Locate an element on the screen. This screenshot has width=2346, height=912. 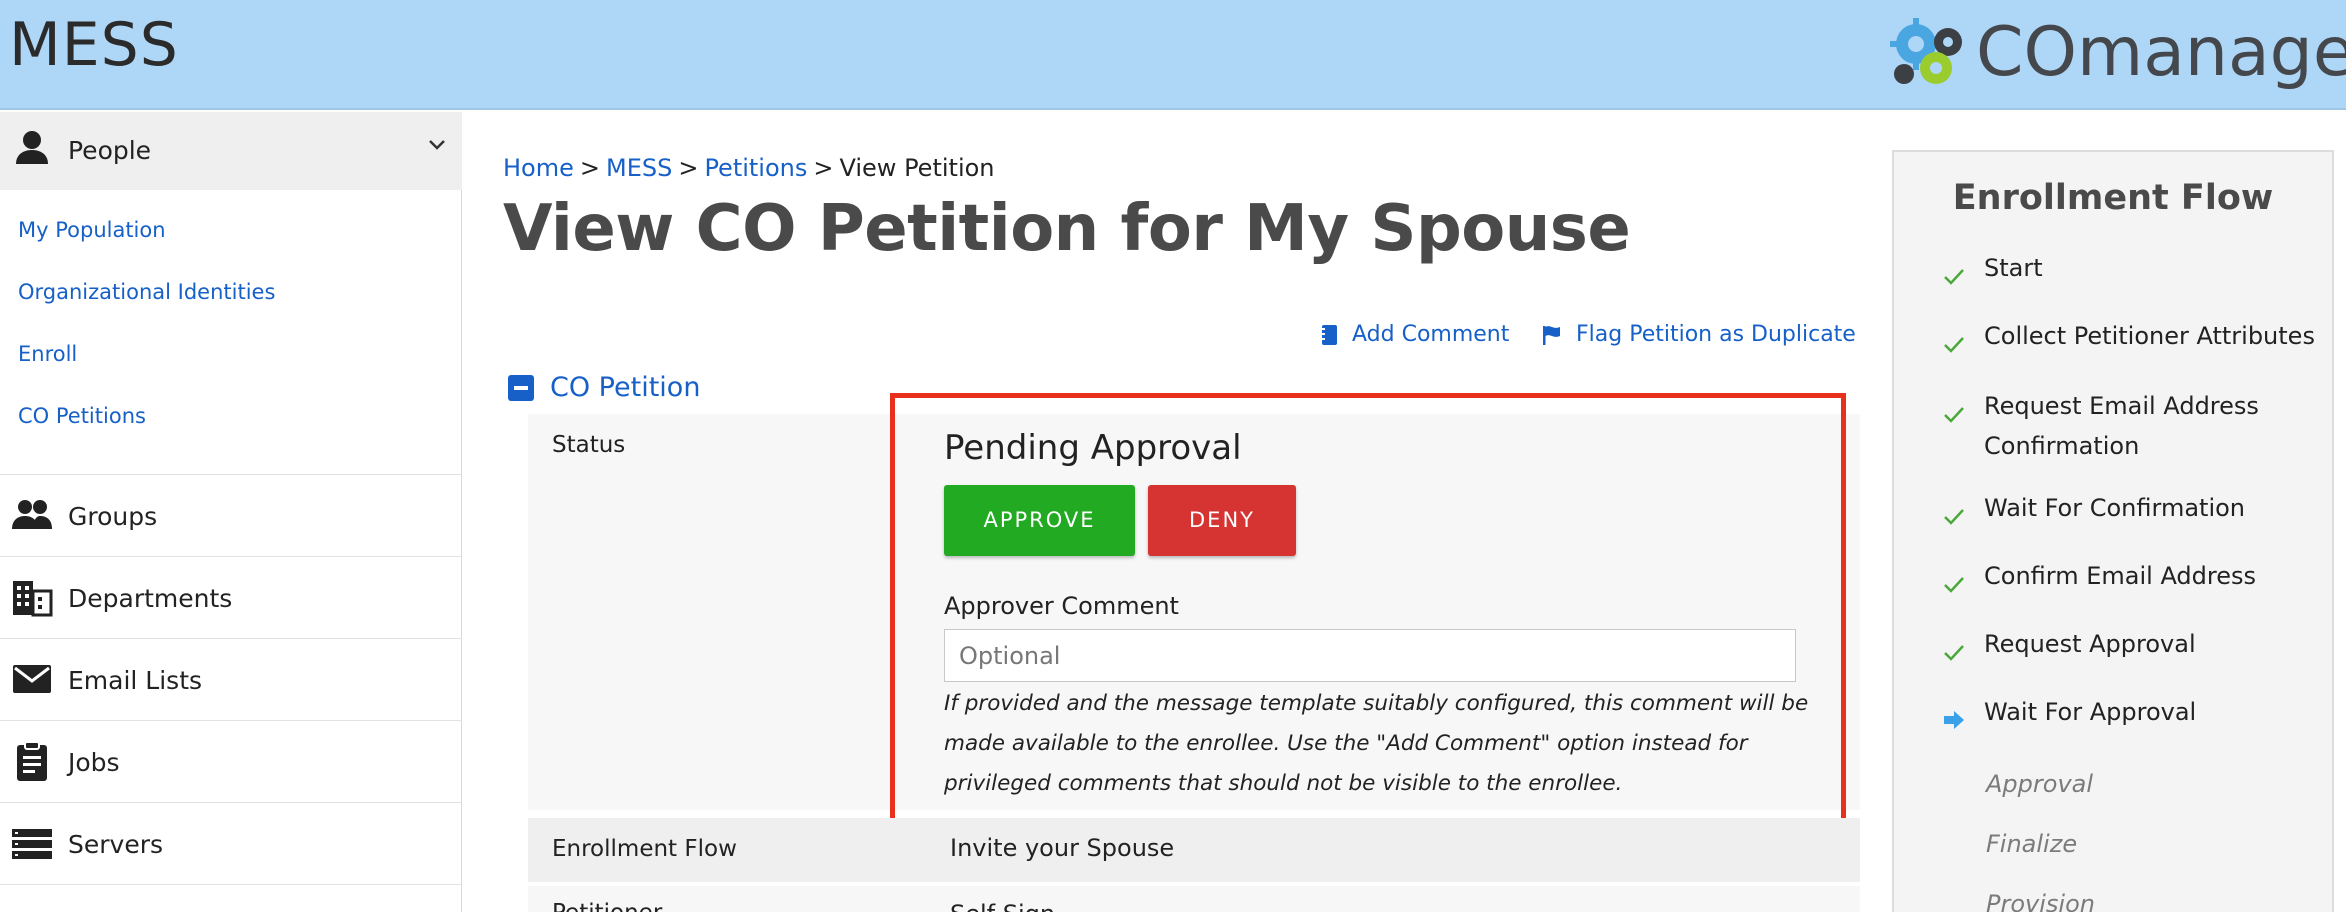
enrollment-flow-title: Enrollment Flow is located at coordinates (2113, 198).